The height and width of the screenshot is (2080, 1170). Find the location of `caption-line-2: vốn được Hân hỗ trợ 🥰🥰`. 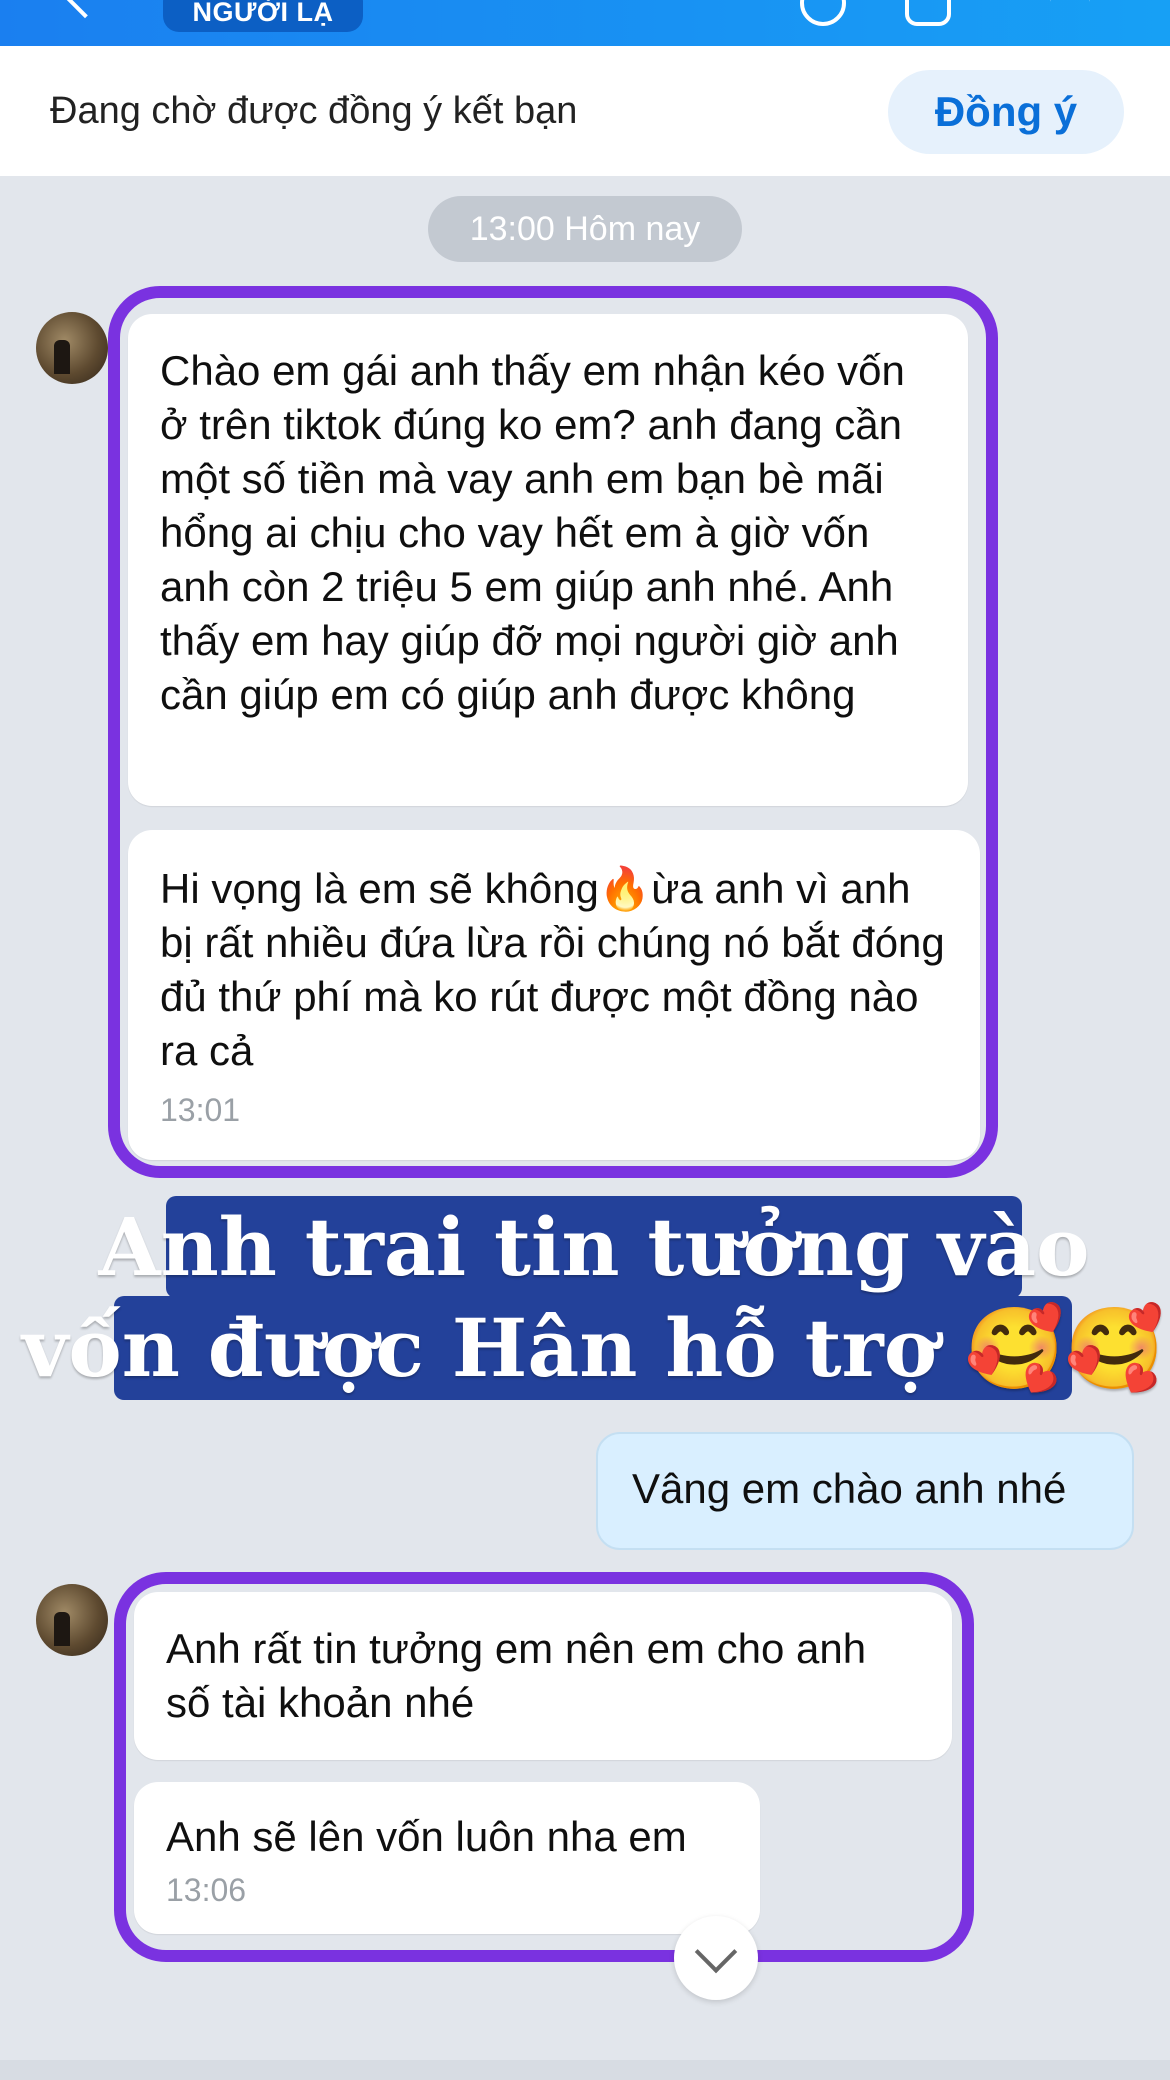

caption-line-2: vốn được Hân hỗ trợ 🥰🥰 is located at coordinates (593, 1348).